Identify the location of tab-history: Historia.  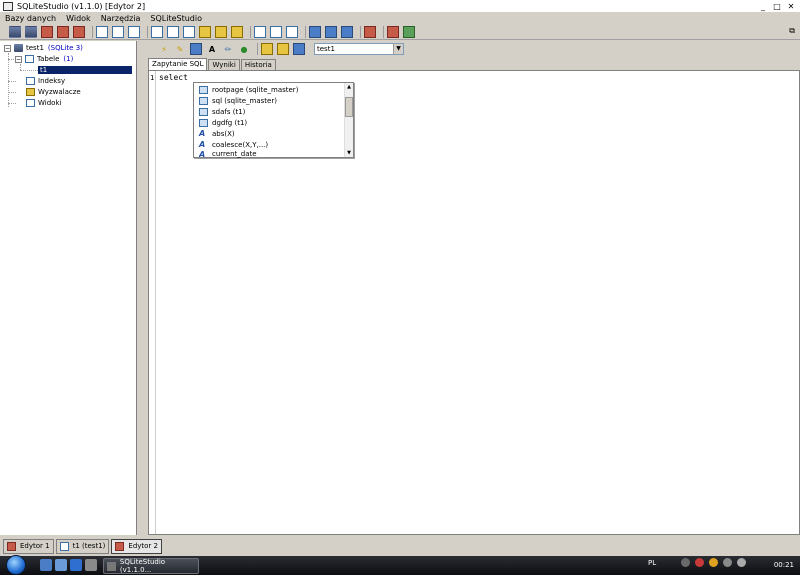
(258, 64).